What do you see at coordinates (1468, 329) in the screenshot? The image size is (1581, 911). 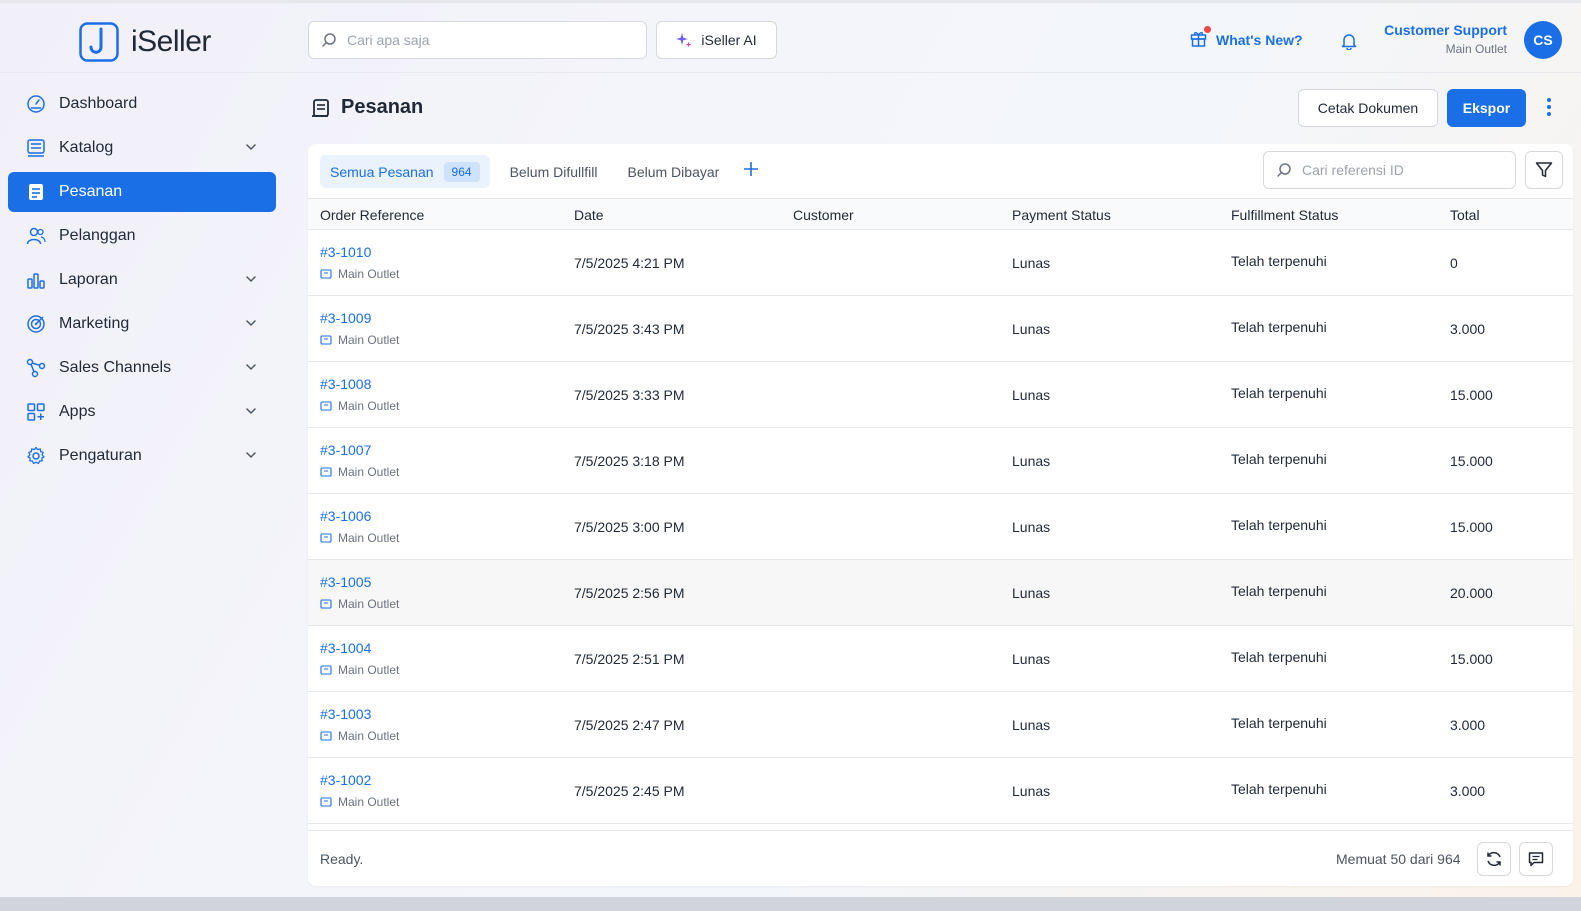 I see `order-total: 3.000` at bounding box center [1468, 329].